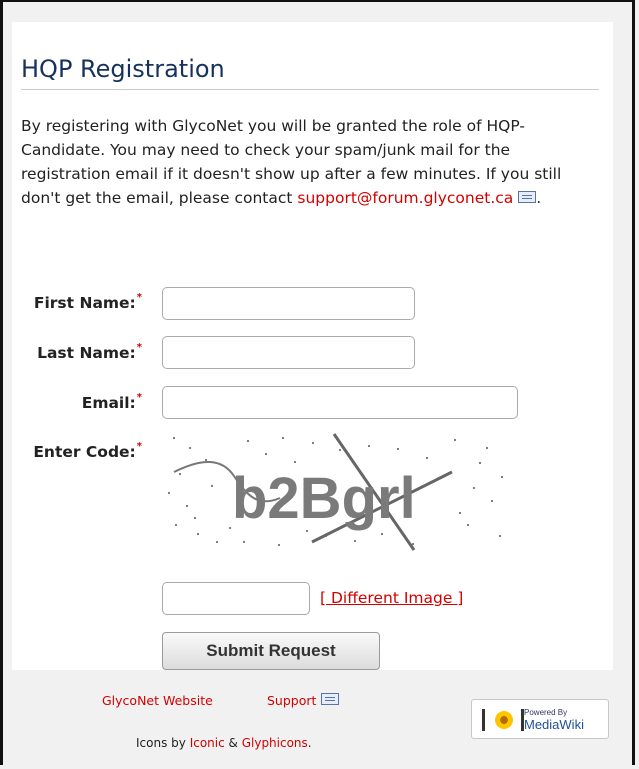  I want to click on credit-prefix: Icons by, so click(163, 743).